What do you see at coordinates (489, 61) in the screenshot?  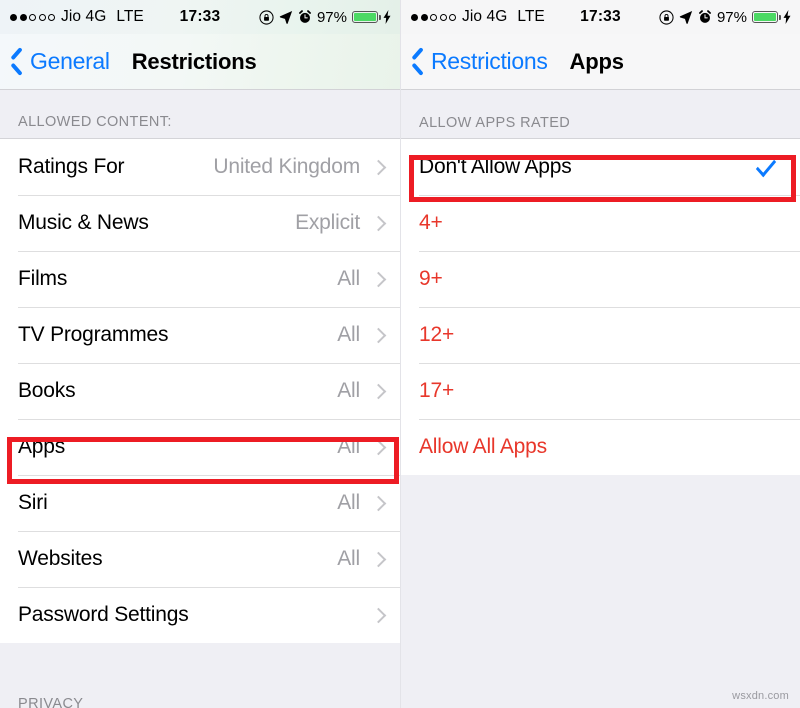 I see `back-button-label: Restrictions` at bounding box center [489, 61].